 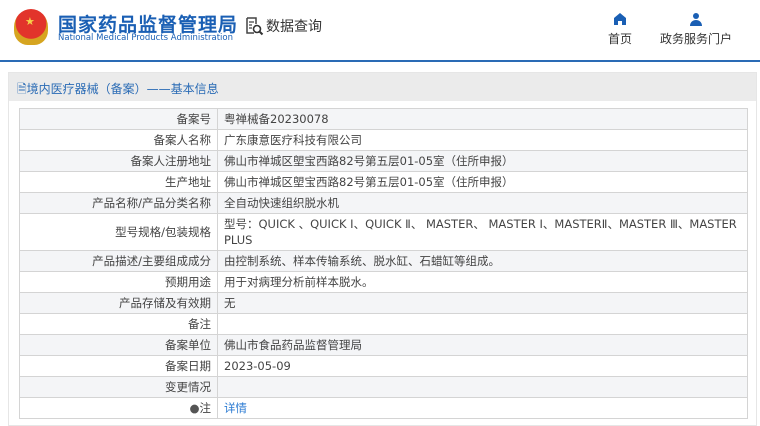 What do you see at coordinates (151, 261) in the screenshot?
I see `row-label-text: 产品描述/主要组成成分` at bounding box center [151, 261].